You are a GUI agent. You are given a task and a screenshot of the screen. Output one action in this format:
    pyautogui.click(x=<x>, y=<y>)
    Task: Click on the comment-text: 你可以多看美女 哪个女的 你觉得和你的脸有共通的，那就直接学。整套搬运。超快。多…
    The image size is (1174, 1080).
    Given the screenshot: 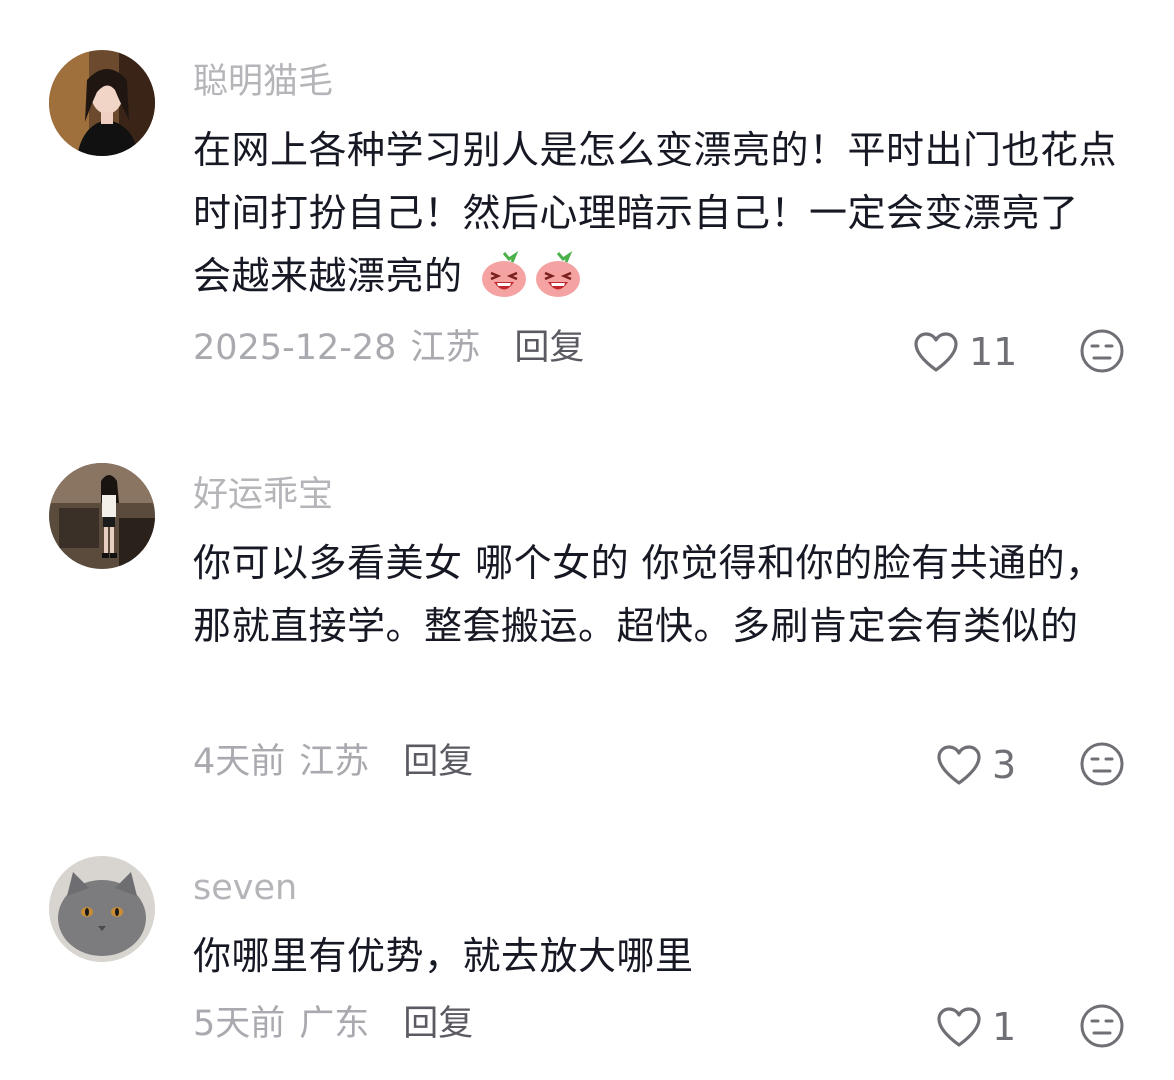 What is the action you would take?
    pyautogui.click(x=648, y=594)
    